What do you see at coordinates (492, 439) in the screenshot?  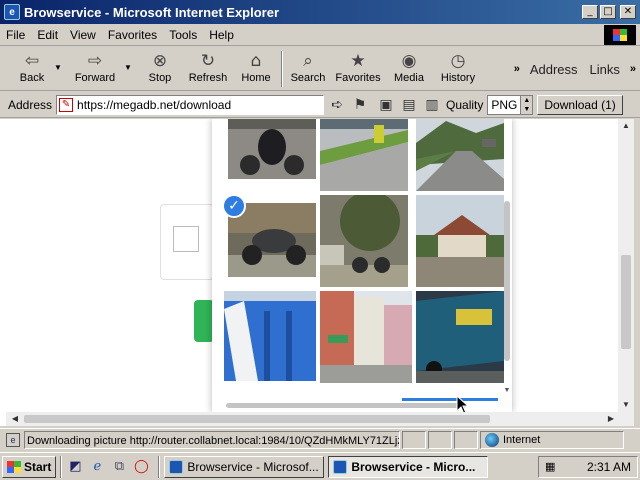 I see `internet-globe-icon` at bounding box center [492, 439].